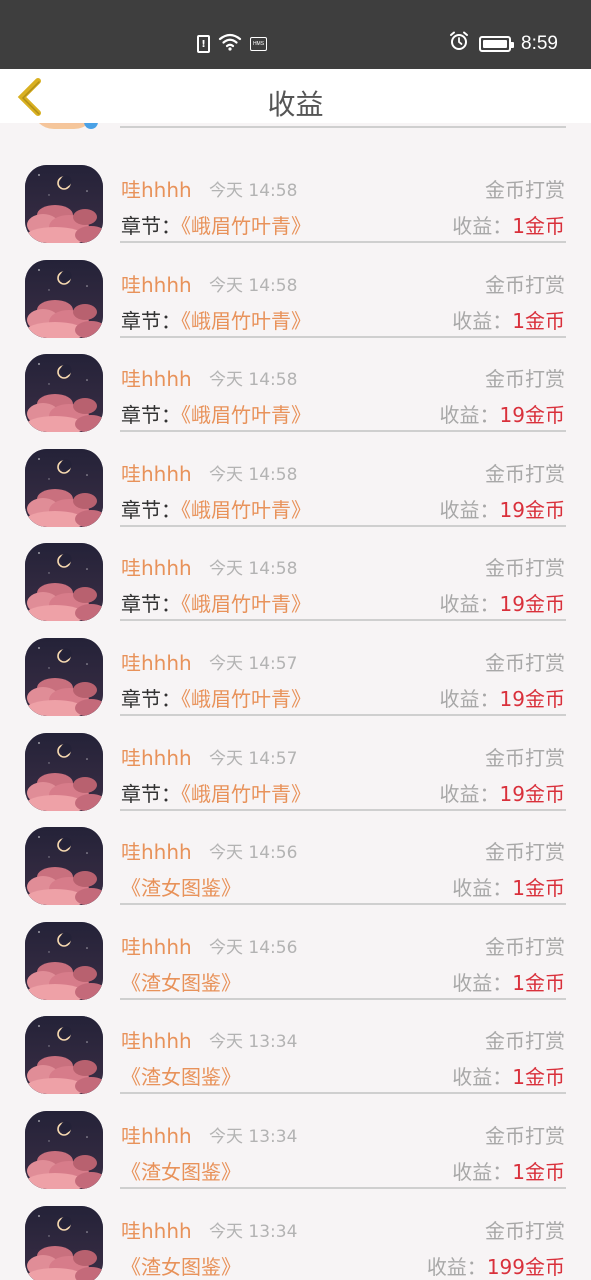 The image size is (591, 1280). Describe the element at coordinates (258, 44) in the screenshot. I see `hms-icon: HMS` at that location.